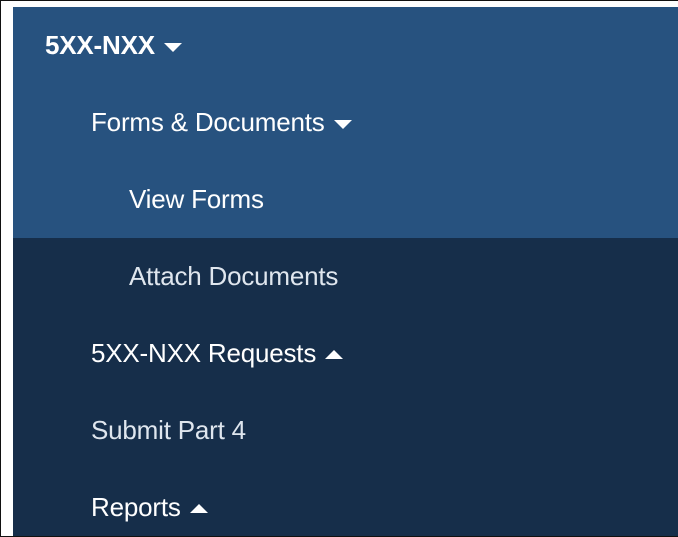 The height and width of the screenshot is (537, 678). Describe the element at coordinates (208, 122) in the screenshot. I see `nav-item-label: Forms & Documents` at that location.